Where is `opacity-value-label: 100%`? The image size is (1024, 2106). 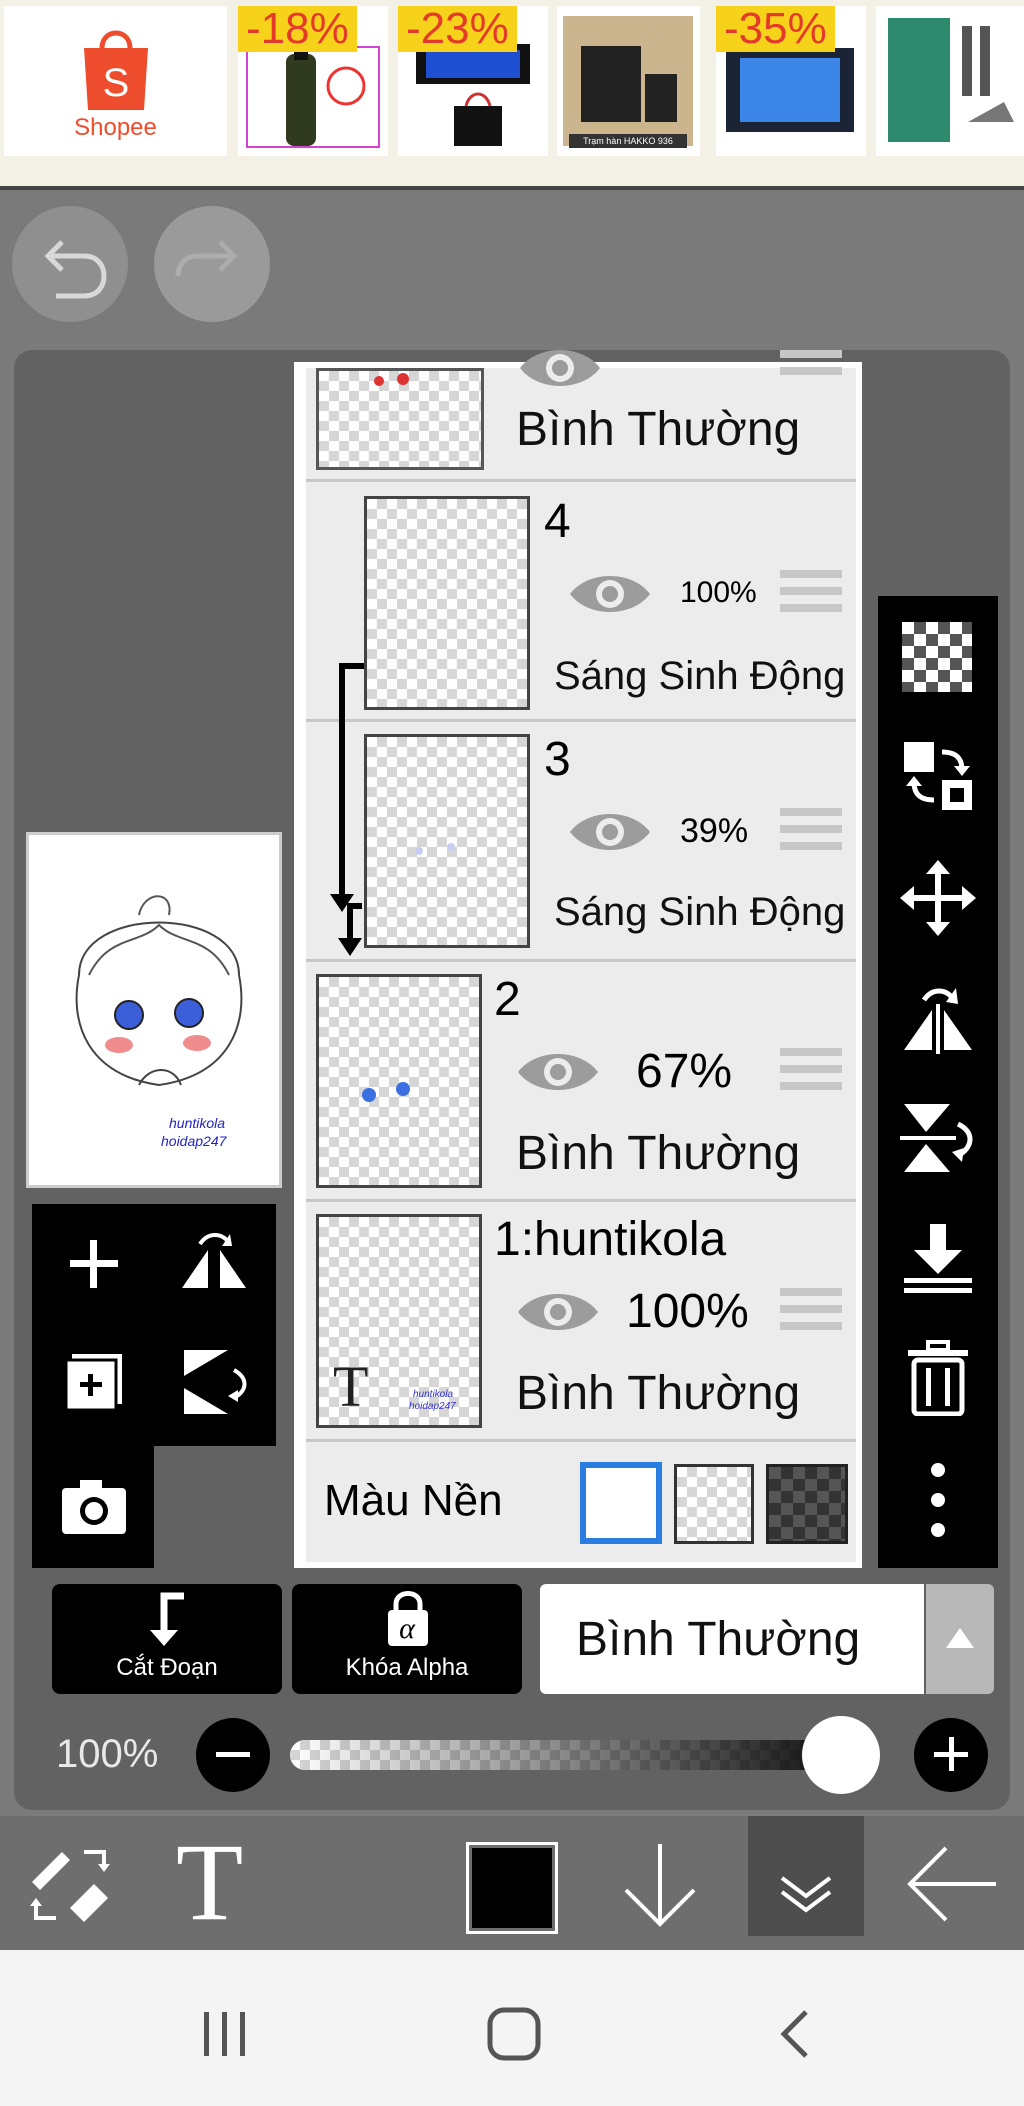
opacity-value-label: 100% is located at coordinates (107, 1754).